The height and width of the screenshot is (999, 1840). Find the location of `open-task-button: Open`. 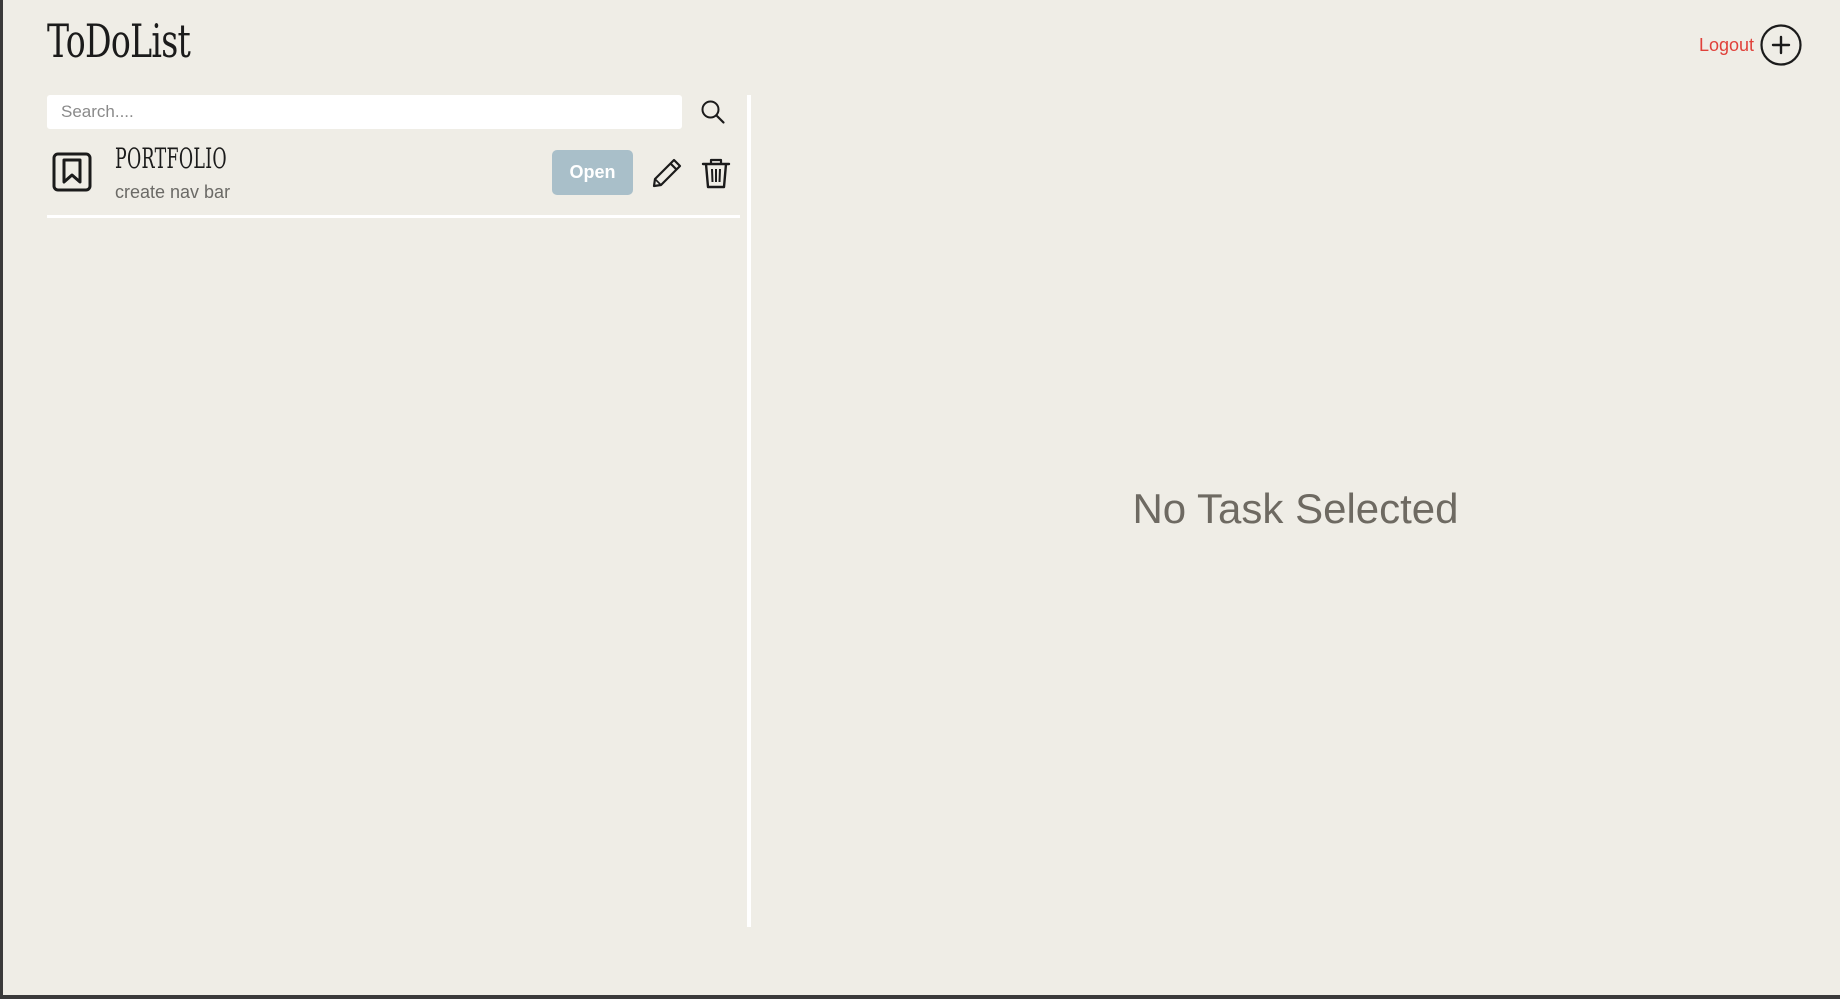

open-task-button: Open is located at coordinates (592, 172).